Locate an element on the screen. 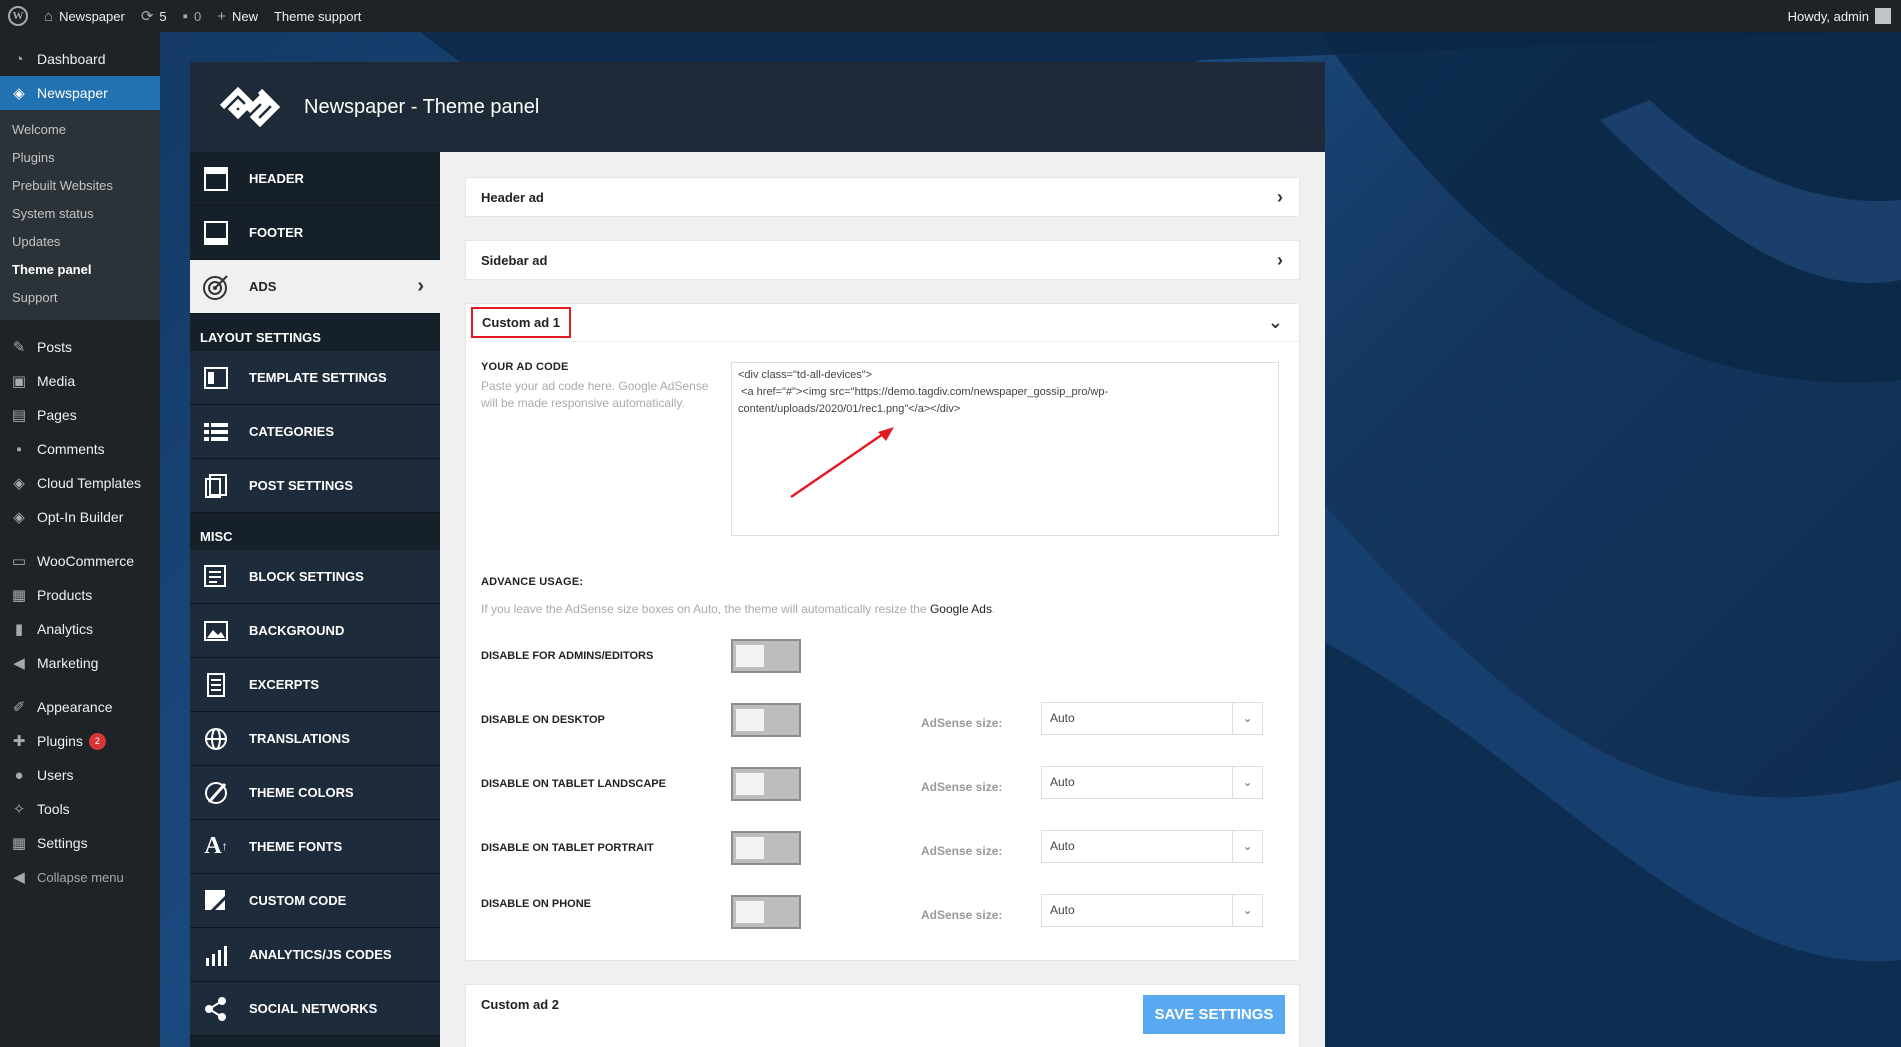 This screenshot has width=1901, height=1047. menu-appearance: ✐ Appearance is located at coordinates (80, 707).